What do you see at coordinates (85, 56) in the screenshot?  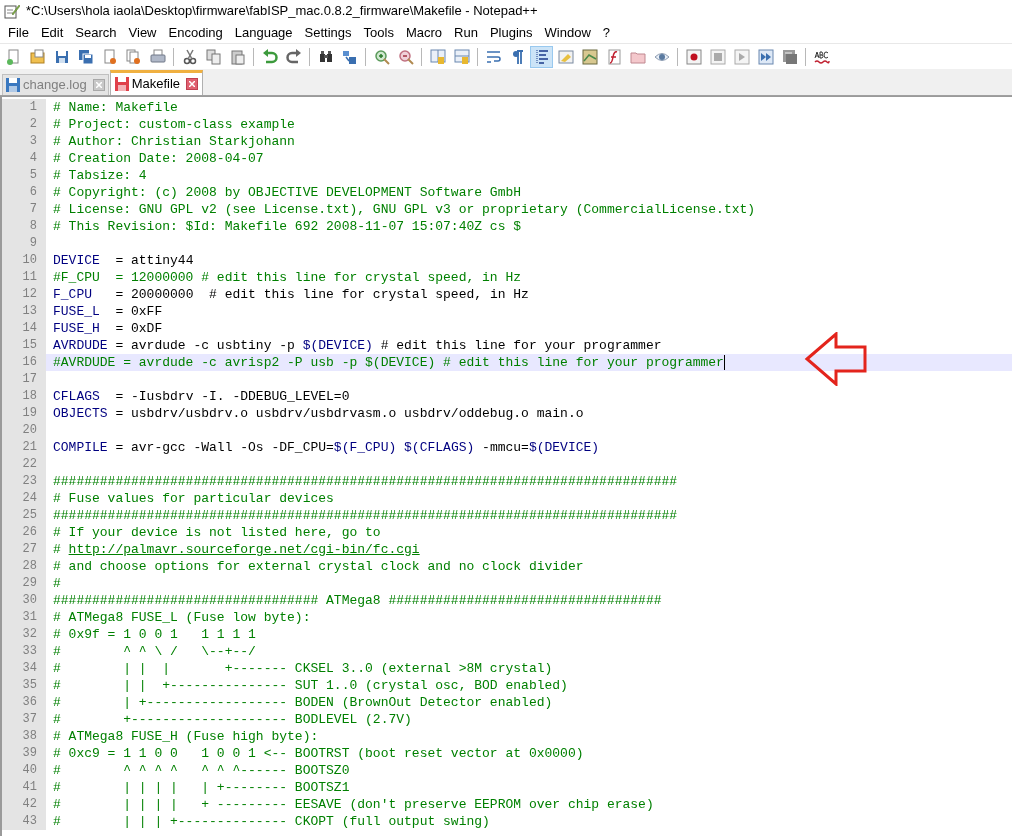 I see `save-all-icon` at bounding box center [85, 56].